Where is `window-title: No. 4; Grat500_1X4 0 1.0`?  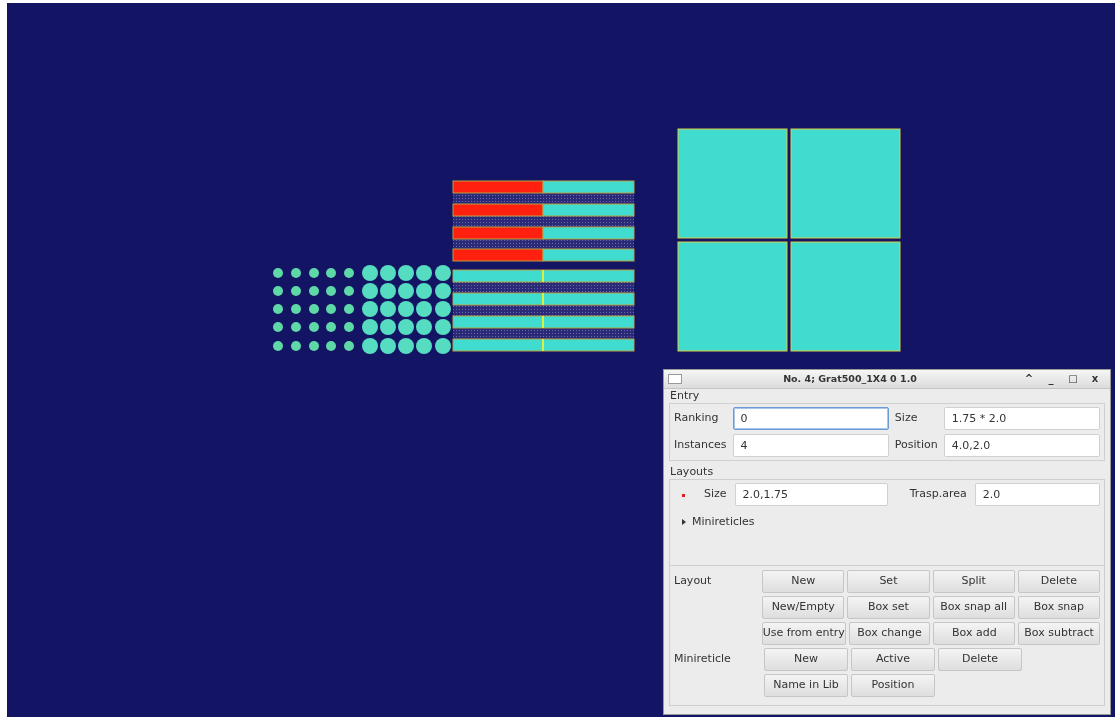 window-title: No. 4; Grat500_1X4 0 1.0 is located at coordinates (850, 378).